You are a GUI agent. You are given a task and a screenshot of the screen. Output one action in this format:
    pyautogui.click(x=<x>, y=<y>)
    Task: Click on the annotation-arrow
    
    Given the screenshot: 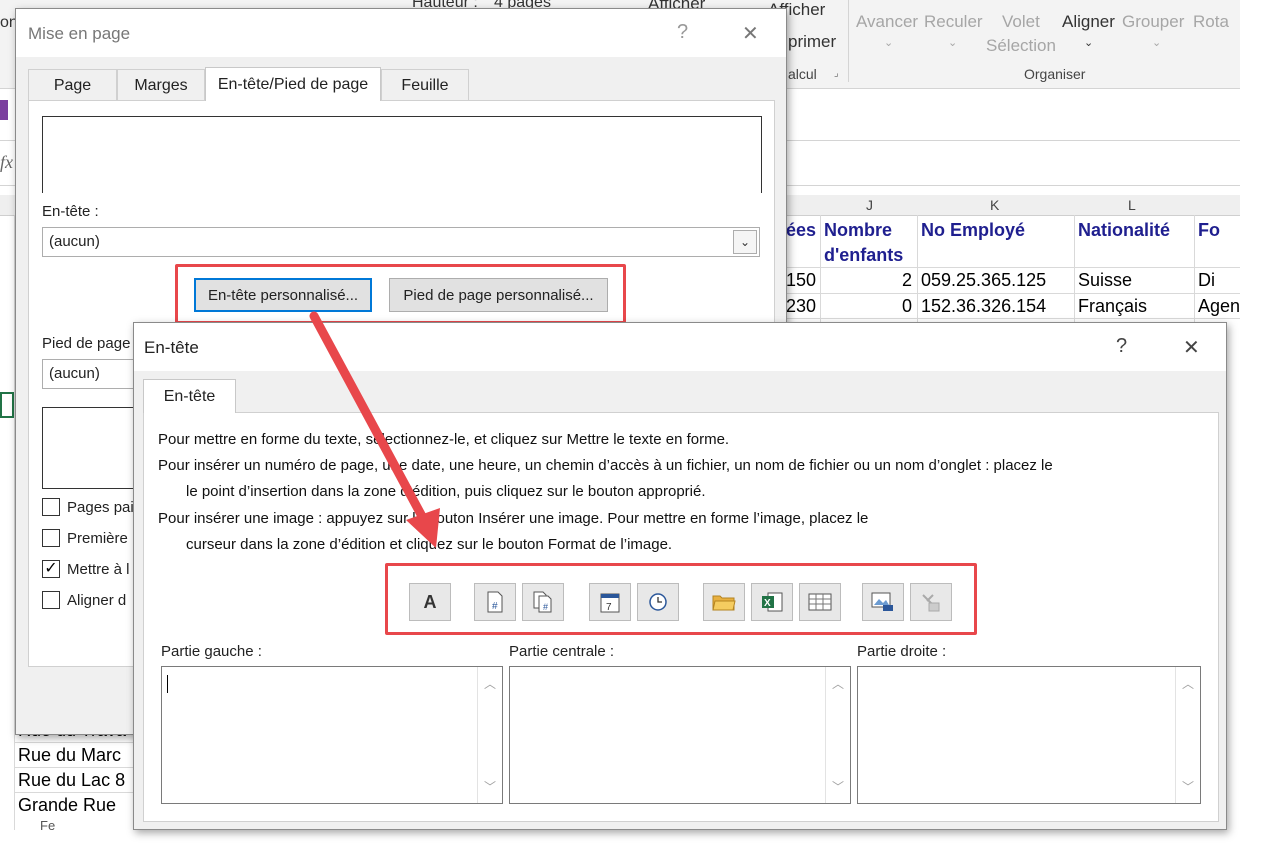 What is the action you would take?
    pyautogui.click(x=374, y=429)
    